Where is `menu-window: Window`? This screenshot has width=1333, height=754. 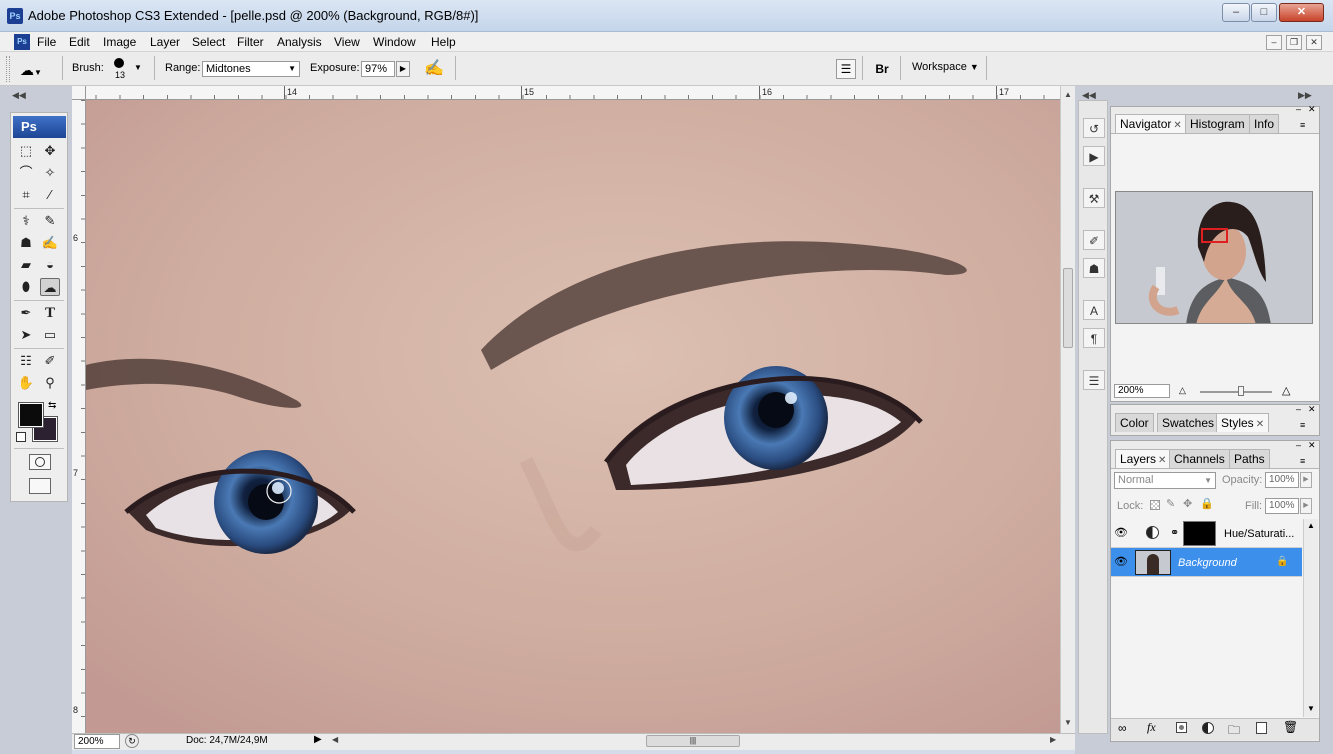 menu-window: Window is located at coordinates (394, 42).